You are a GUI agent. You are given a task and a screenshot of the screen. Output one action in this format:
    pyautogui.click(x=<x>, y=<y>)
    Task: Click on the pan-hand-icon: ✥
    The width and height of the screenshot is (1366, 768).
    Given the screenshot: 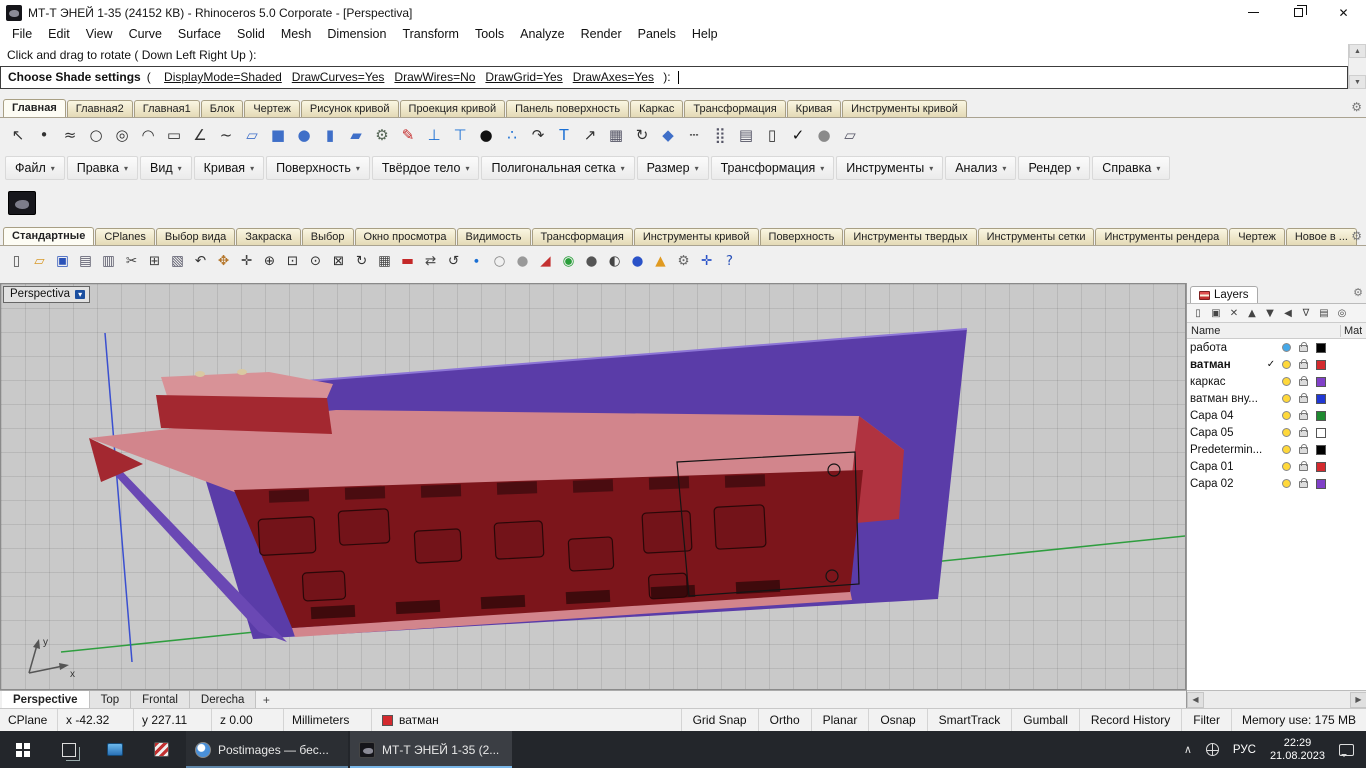 What is the action you would take?
    pyautogui.click(x=223, y=261)
    